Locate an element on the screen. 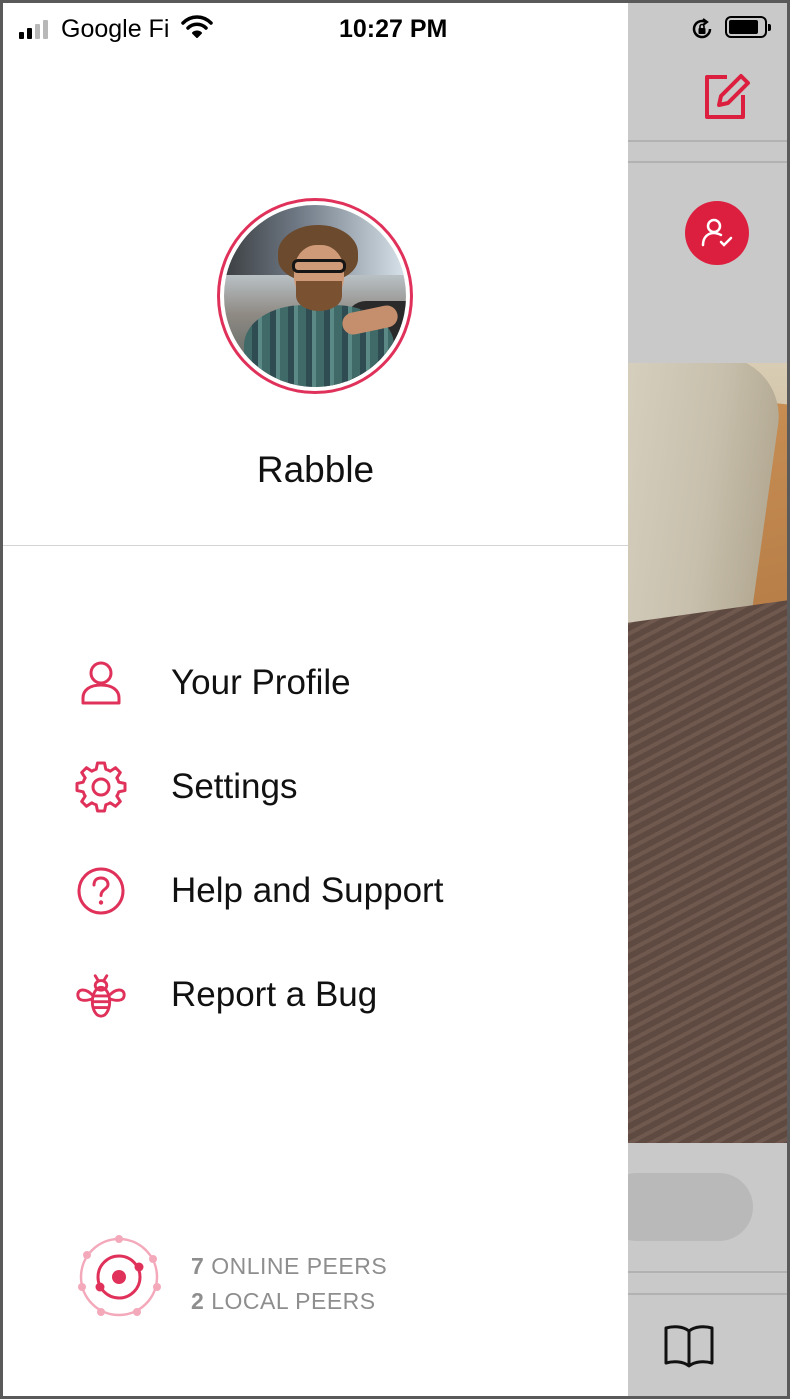 This screenshot has height=1399, width=790. background-photo is located at coordinates (707, 753).